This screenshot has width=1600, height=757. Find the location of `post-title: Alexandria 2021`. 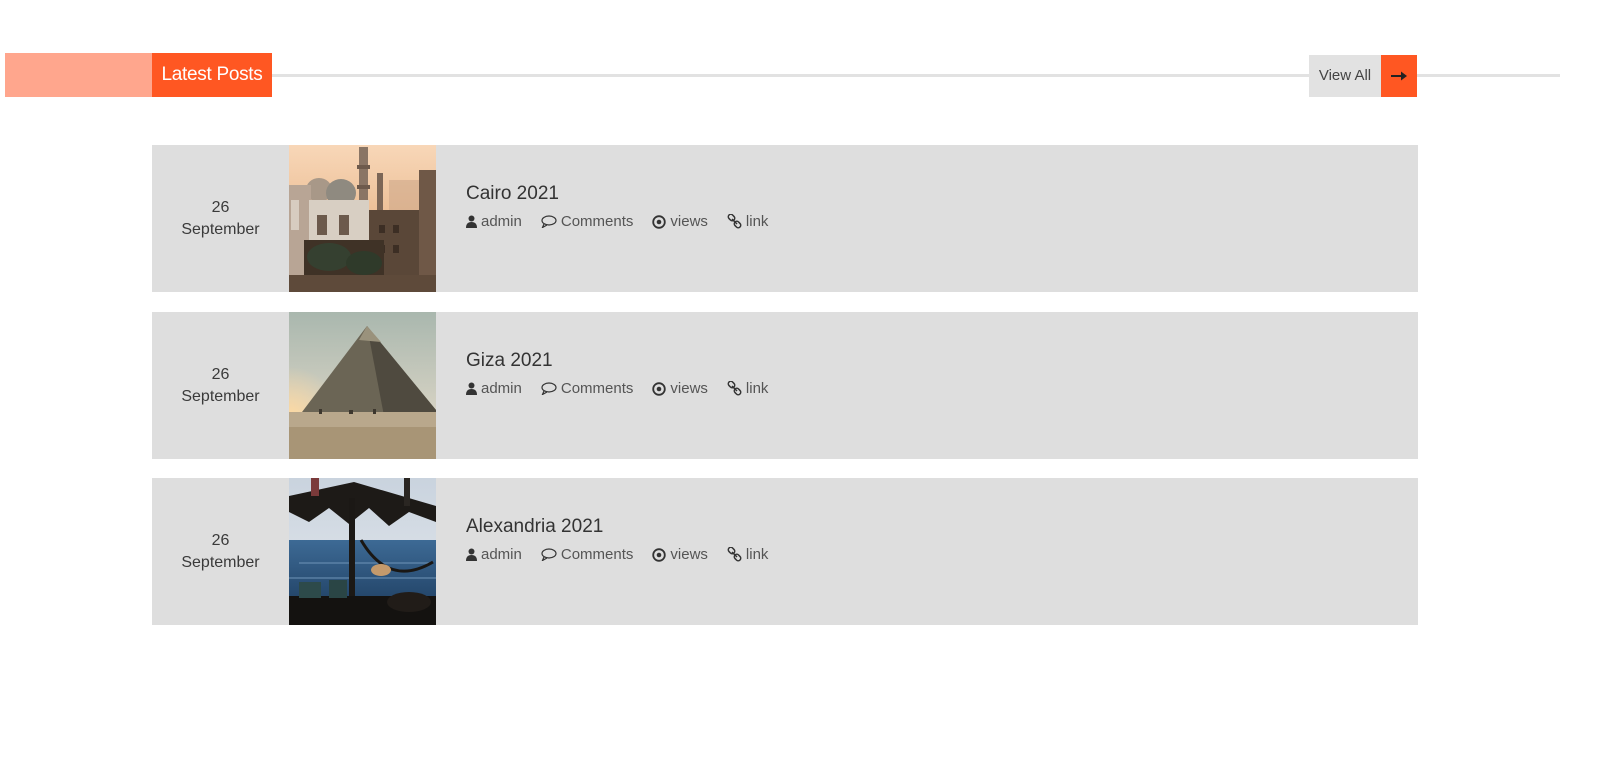

post-title: Alexandria 2021 is located at coordinates (626, 527).